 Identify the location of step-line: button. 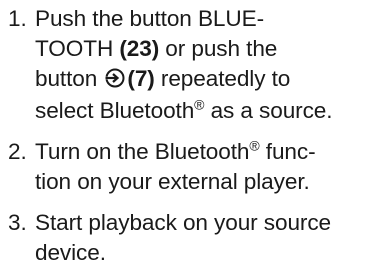
(69, 78).